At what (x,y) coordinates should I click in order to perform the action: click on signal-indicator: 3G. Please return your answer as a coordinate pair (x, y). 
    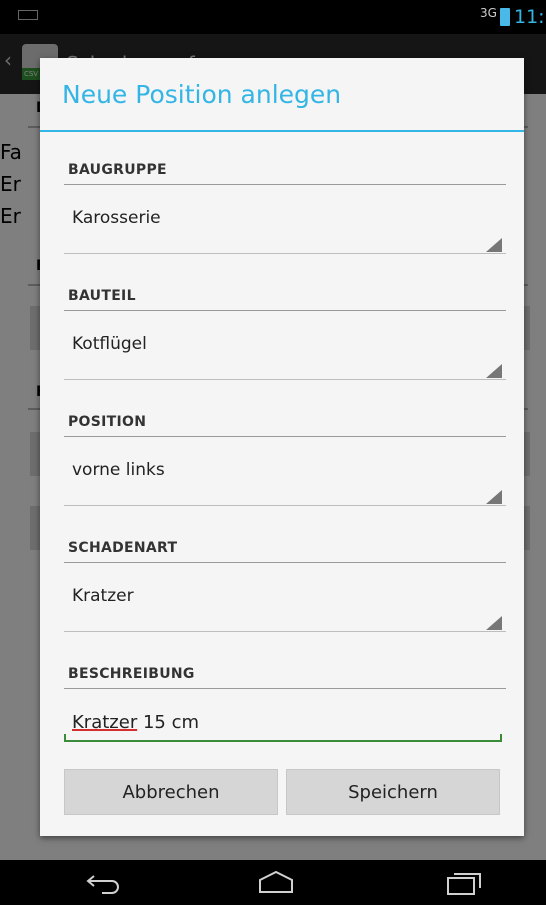
    Looking at the image, I should click on (488, 13).